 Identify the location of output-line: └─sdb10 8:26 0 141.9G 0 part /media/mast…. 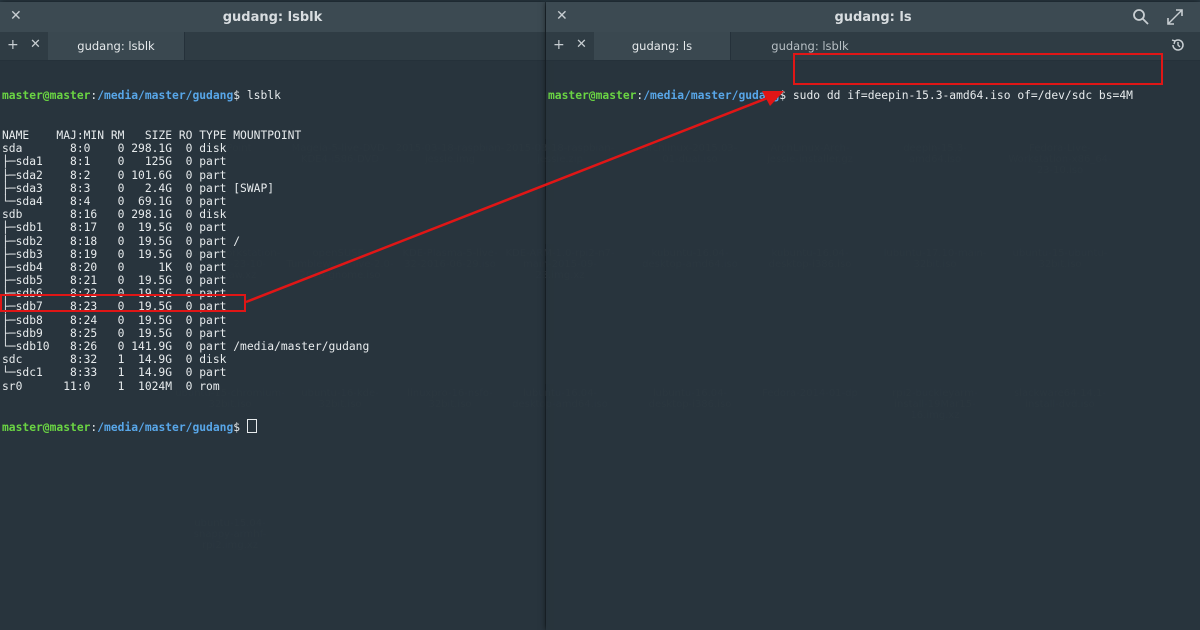
(186, 346).